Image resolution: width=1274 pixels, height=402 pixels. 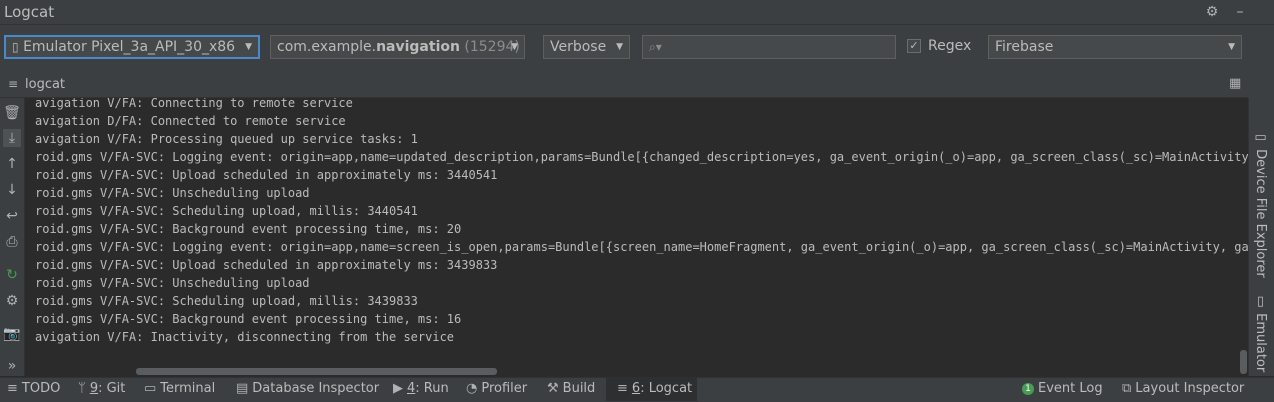 I want to click on tab-logcat-number: 6, so click(x=636, y=388).